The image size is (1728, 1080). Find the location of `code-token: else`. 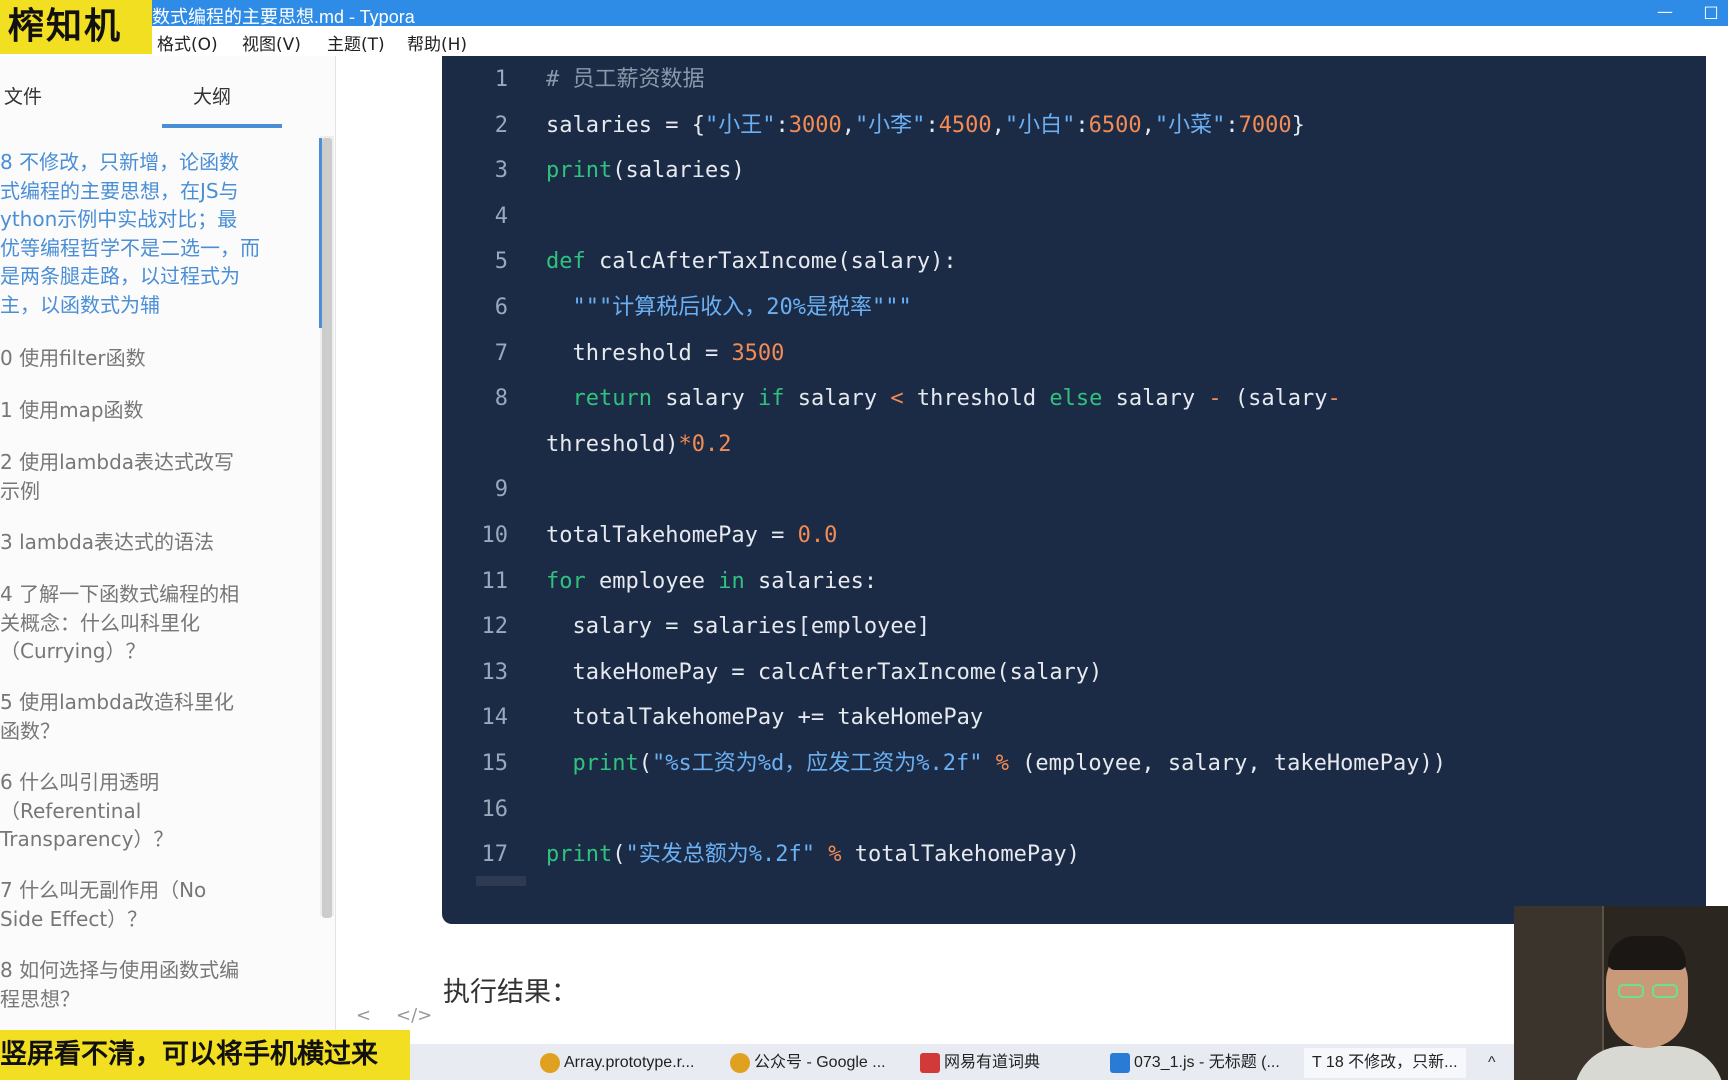

code-token: else is located at coordinates (1076, 399).